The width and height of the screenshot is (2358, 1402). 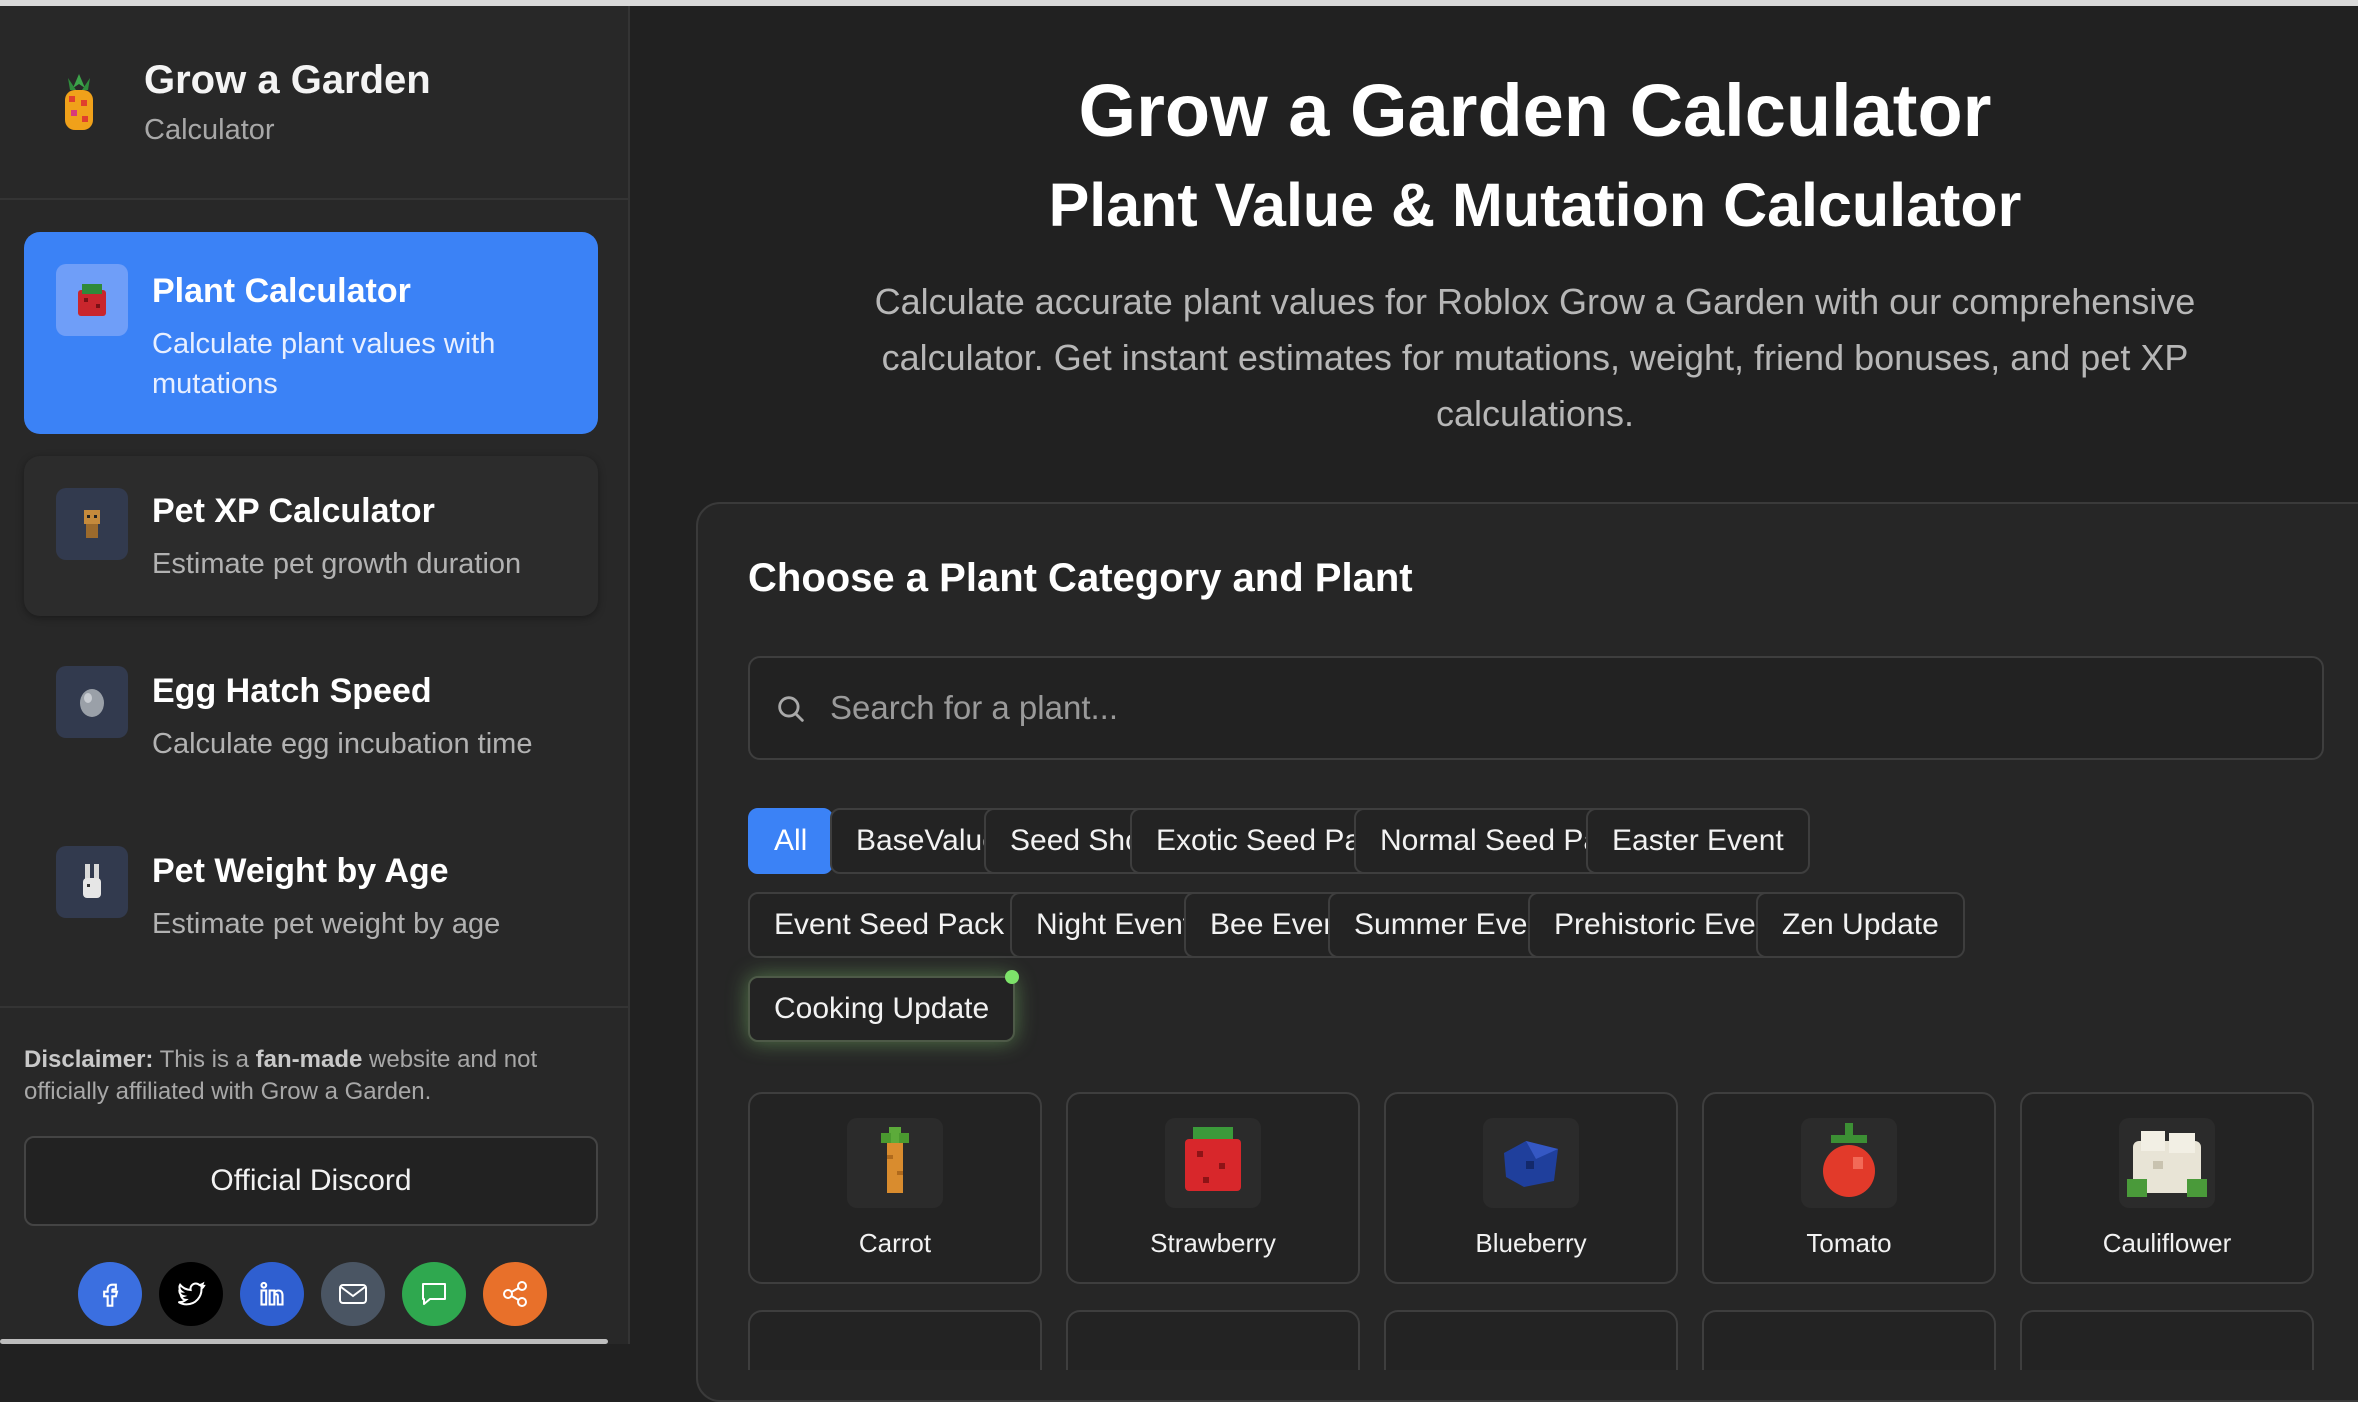 What do you see at coordinates (1012, 977) in the screenshot?
I see `new-indicator-dot` at bounding box center [1012, 977].